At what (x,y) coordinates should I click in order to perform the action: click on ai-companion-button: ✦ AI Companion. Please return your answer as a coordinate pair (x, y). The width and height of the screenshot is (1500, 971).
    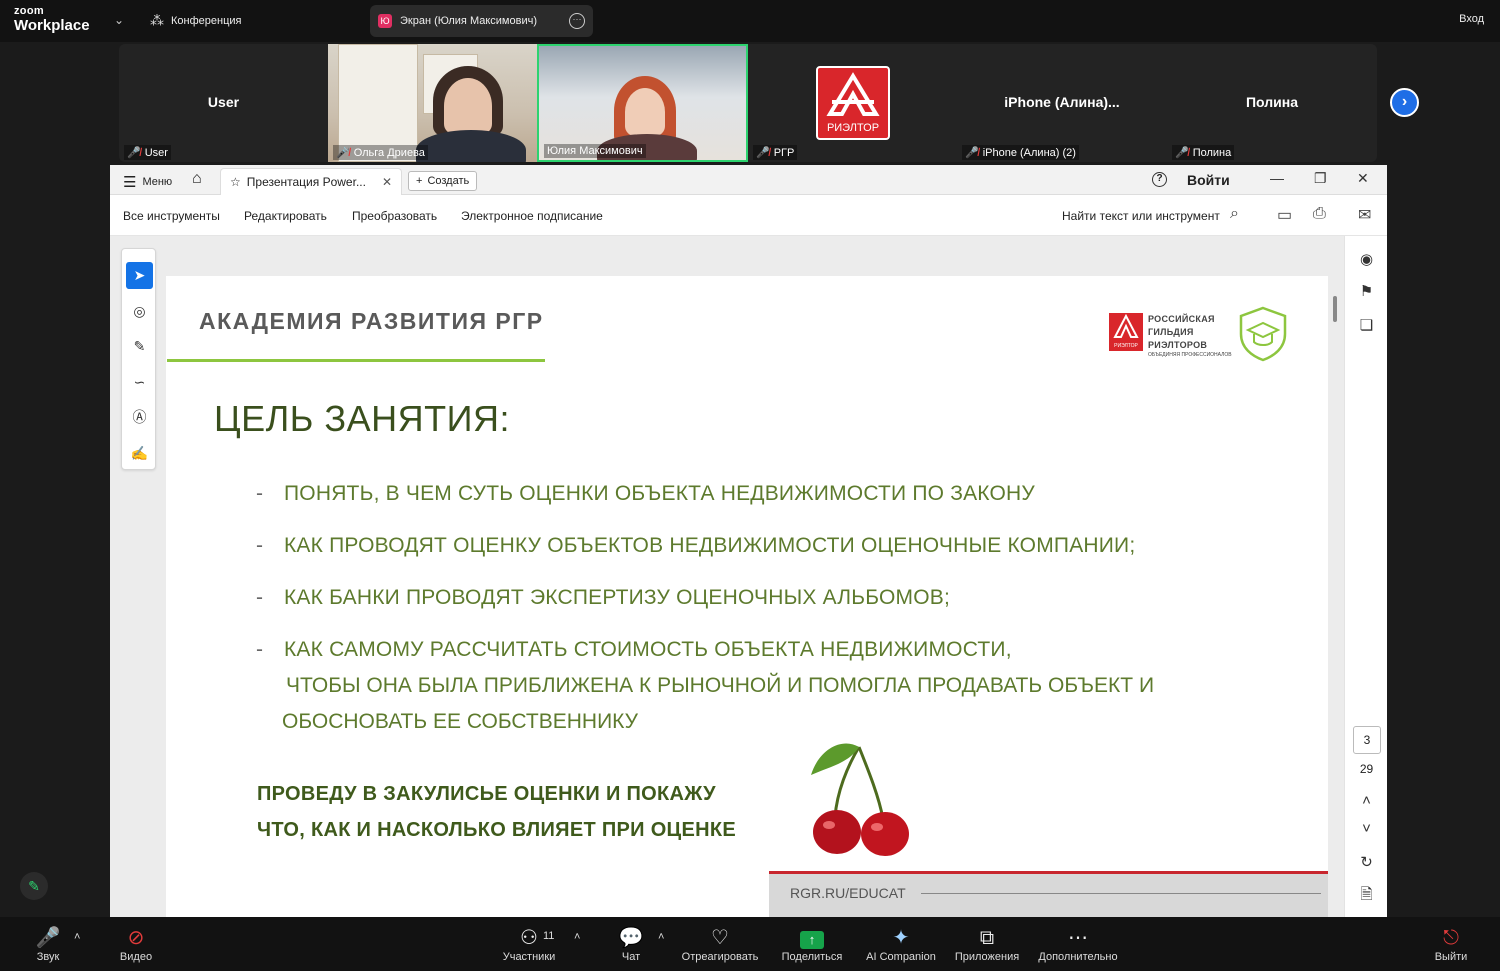
    Looking at the image, I should click on (901, 944).